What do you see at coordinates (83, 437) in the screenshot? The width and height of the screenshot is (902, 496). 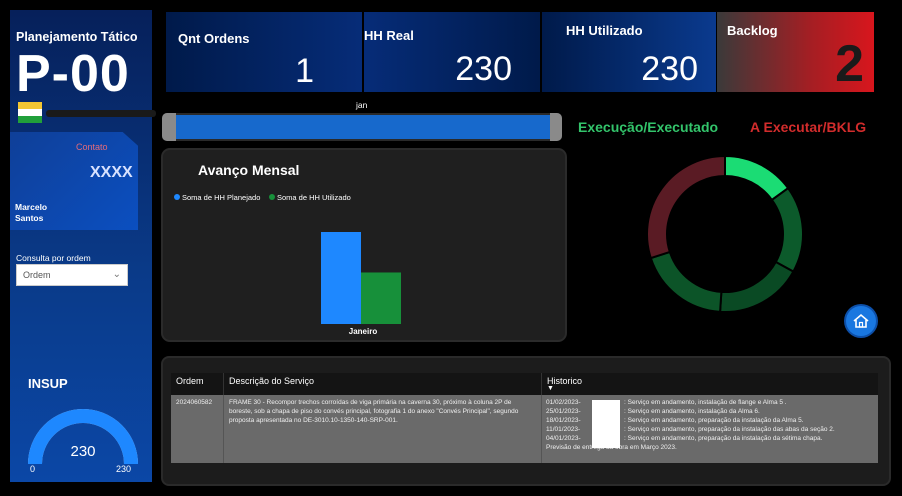 I see `insup-gauge: 230` at bounding box center [83, 437].